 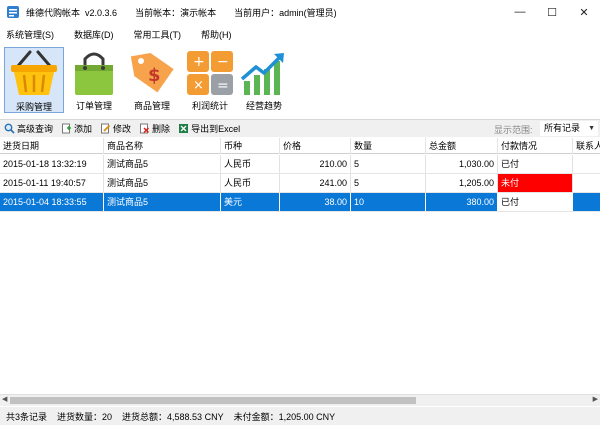 What do you see at coordinates (106, 128) in the screenshot?
I see `edit-pencil-icon` at bounding box center [106, 128].